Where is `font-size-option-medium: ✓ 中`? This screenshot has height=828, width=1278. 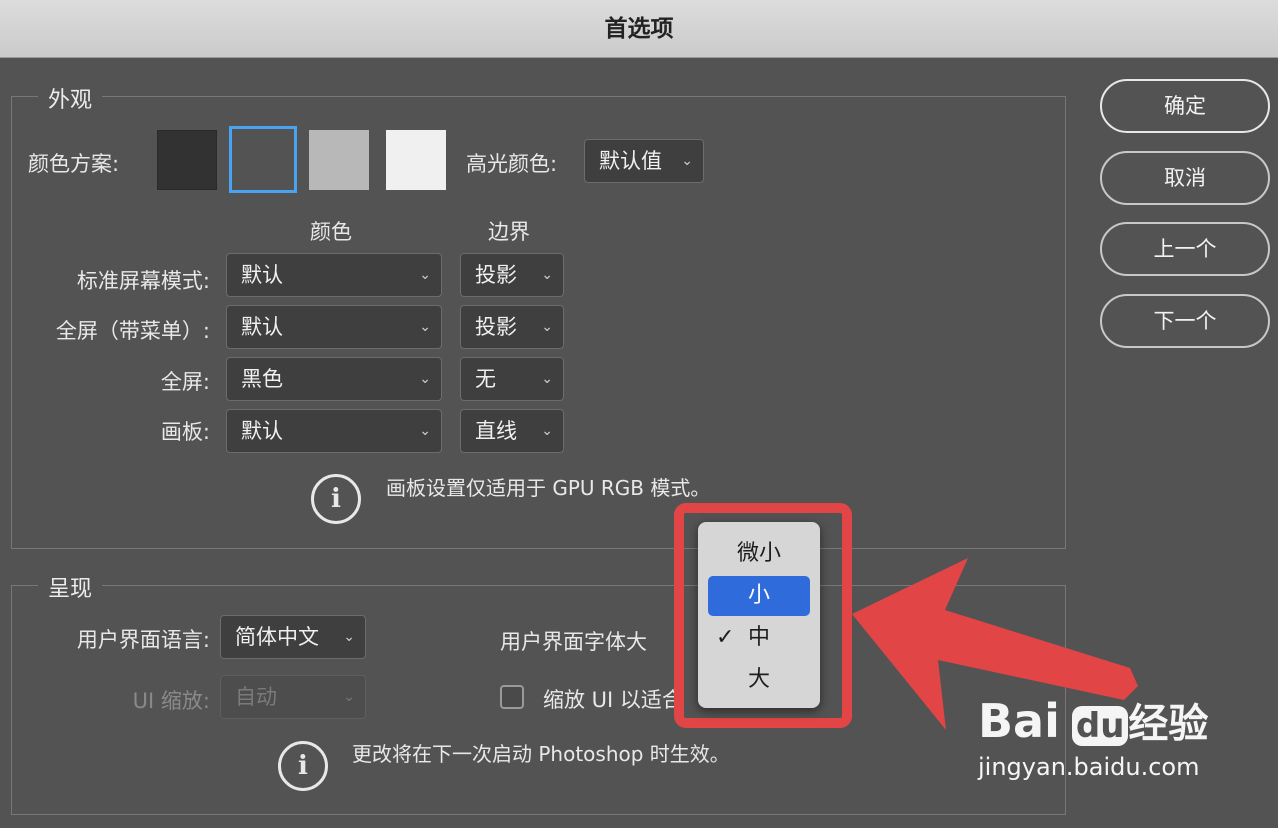
font-size-option-medium: ✓ 中 is located at coordinates (759, 638).